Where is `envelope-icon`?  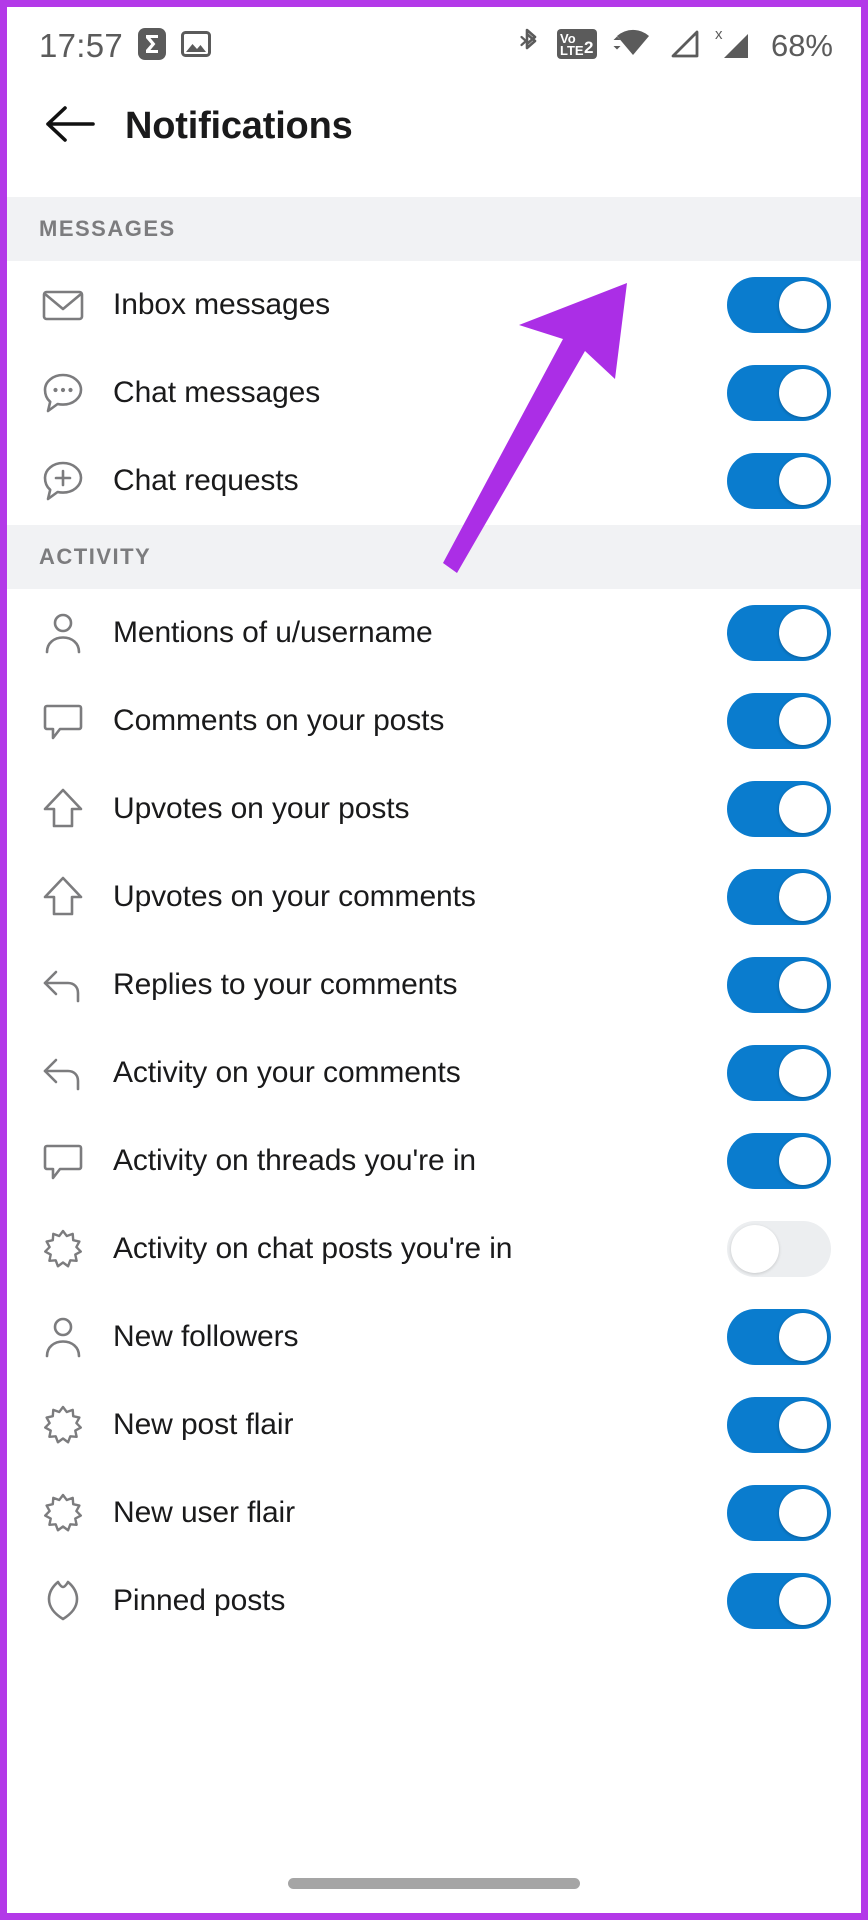 envelope-icon is located at coordinates (63, 305).